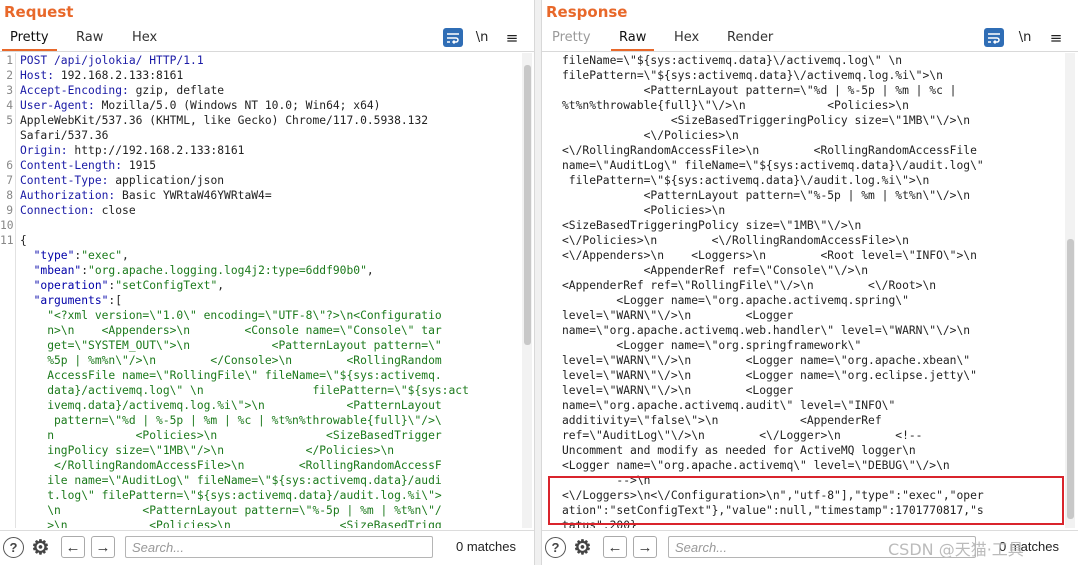  What do you see at coordinates (722, 420) in the screenshot?
I see `response-line: additivity=\"false\">\n <AppenderRef` at bounding box center [722, 420].